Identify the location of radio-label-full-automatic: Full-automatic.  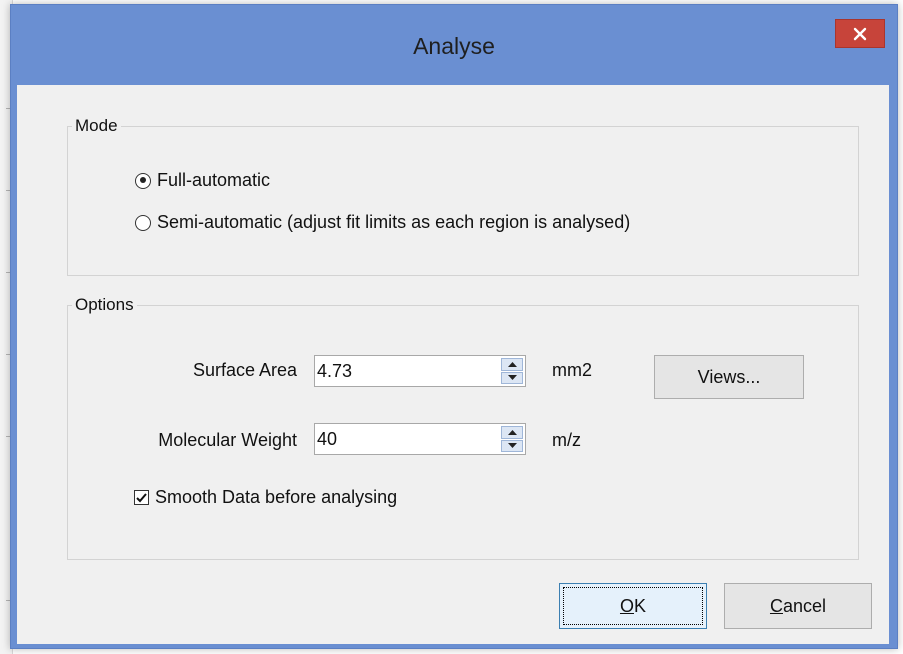
(214, 180).